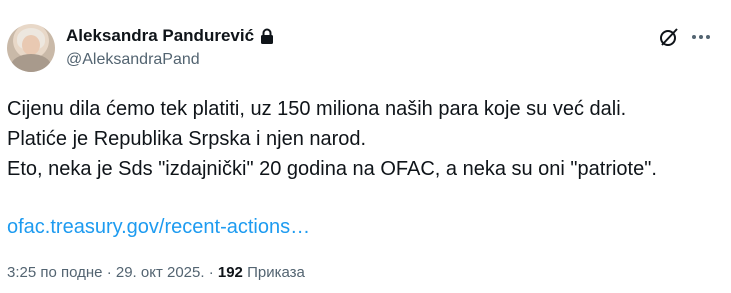 This screenshot has width=731, height=293. What do you see at coordinates (701, 37) in the screenshot?
I see `more-icon` at bounding box center [701, 37].